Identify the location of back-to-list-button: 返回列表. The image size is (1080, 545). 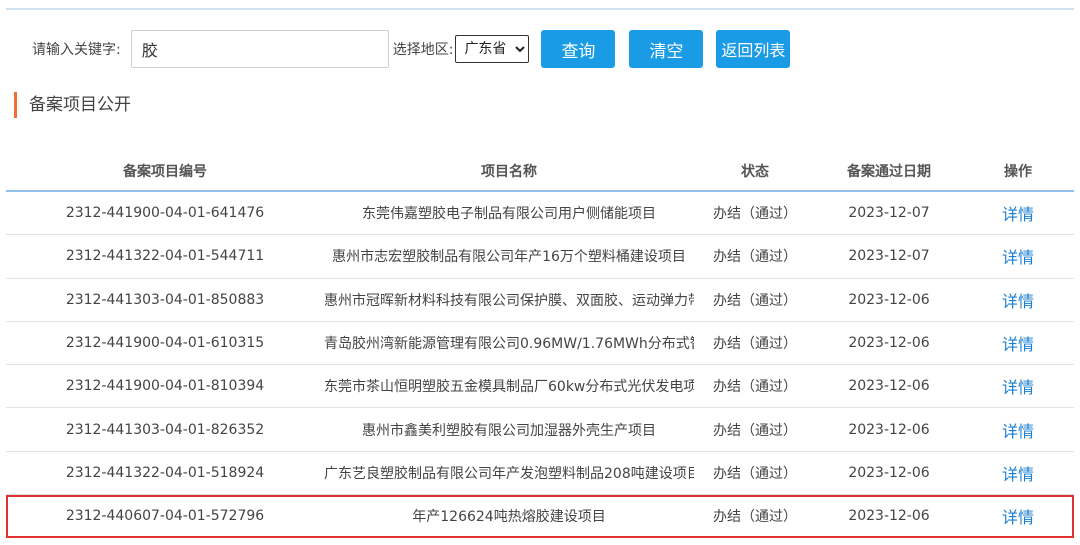
(753, 49).